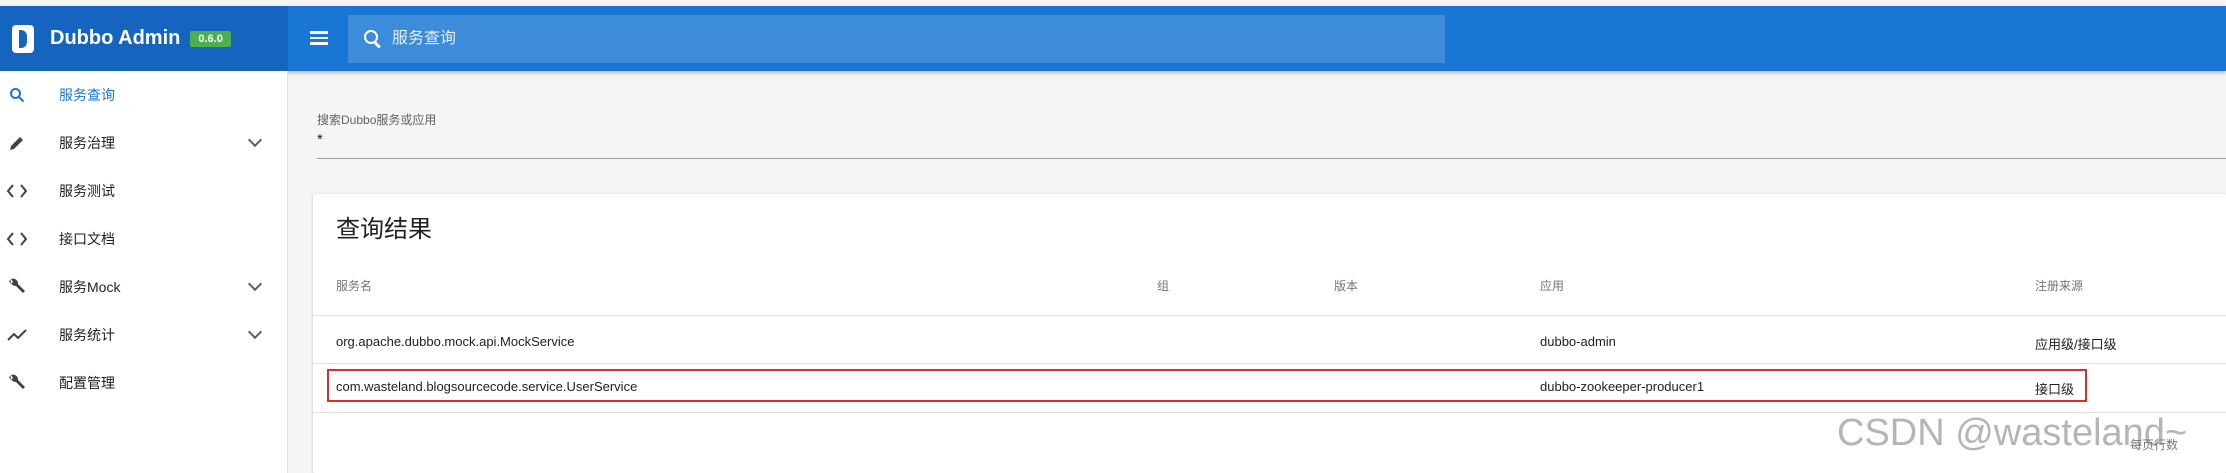 This screenshot has height=473, width=2226. What do you see at coordinates (87, 335) in the screenshot?
I see `sidebar-item-label: 服务统计` at bounding box center [87, 335].